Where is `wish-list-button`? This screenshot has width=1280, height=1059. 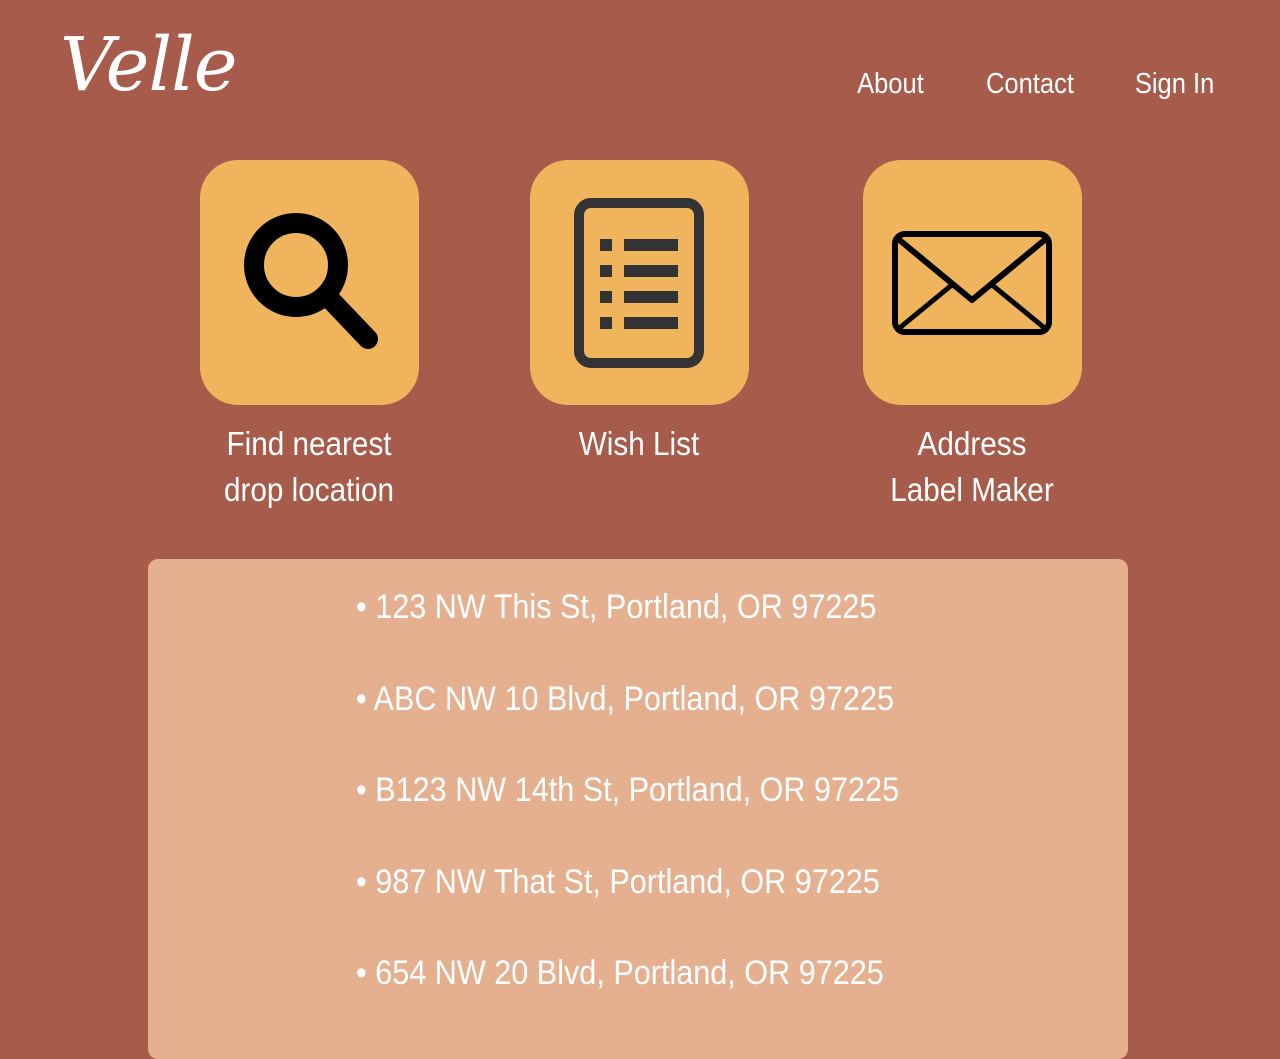
wish-list-button is located at coordinates (639, 282).